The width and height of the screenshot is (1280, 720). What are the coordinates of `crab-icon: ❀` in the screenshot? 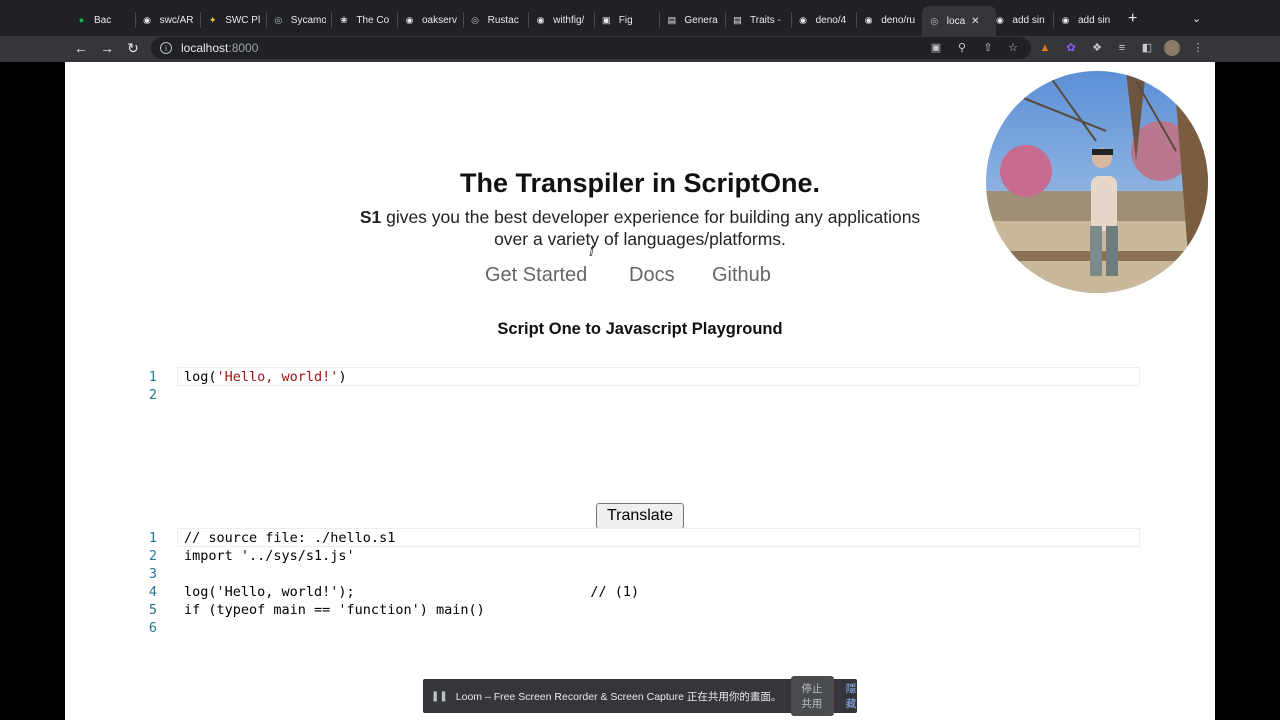 It's located at (344, 19).